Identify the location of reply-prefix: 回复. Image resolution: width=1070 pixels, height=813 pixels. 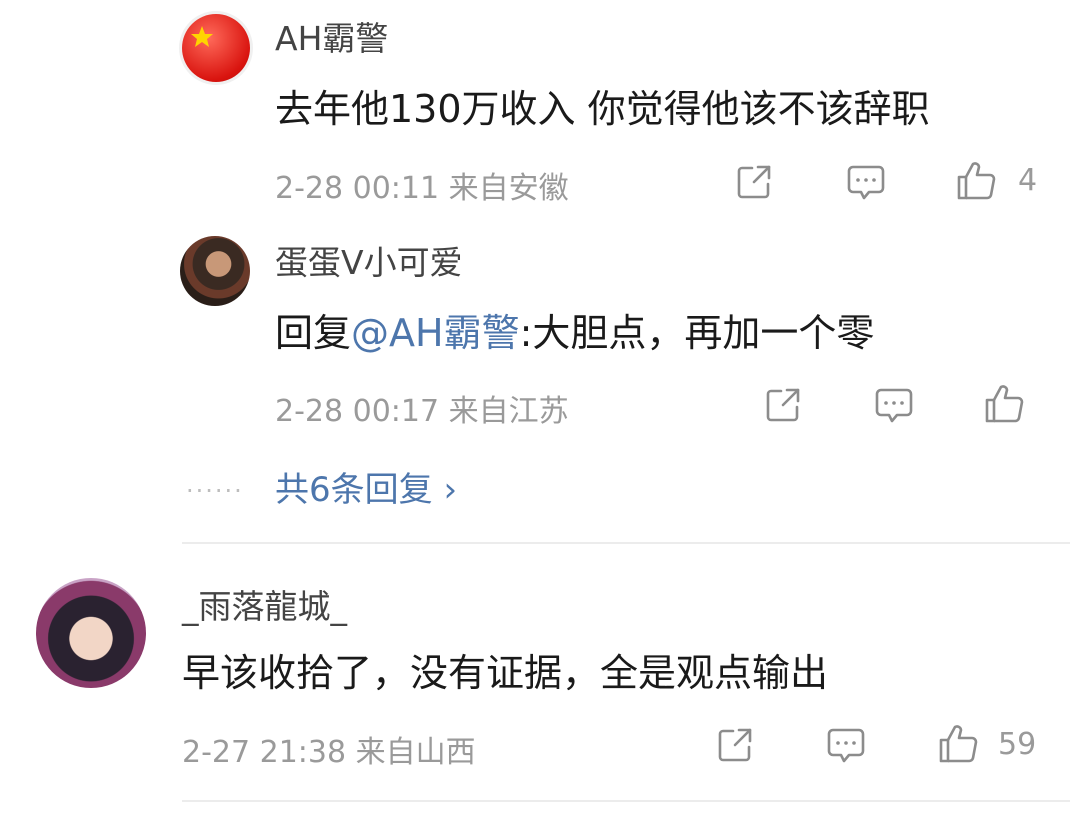
(313, 333).